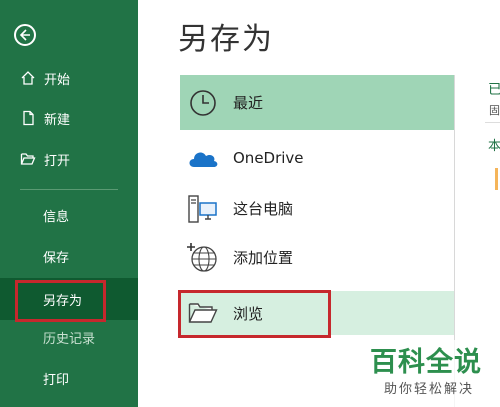 The height and width of the screenshot is (407, 500). What do you see at coordinates (57, 161) in the screenshot?
I see `sidebar-item-label: 打开` at bounding box center [57, 161].